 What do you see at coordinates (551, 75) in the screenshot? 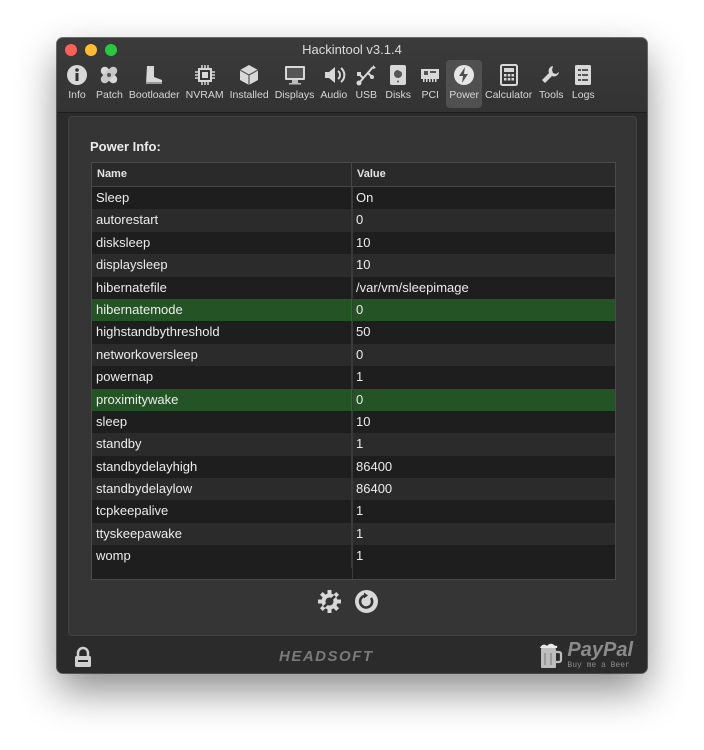
I see `wrench-icon` at bounding box center [551, 75].